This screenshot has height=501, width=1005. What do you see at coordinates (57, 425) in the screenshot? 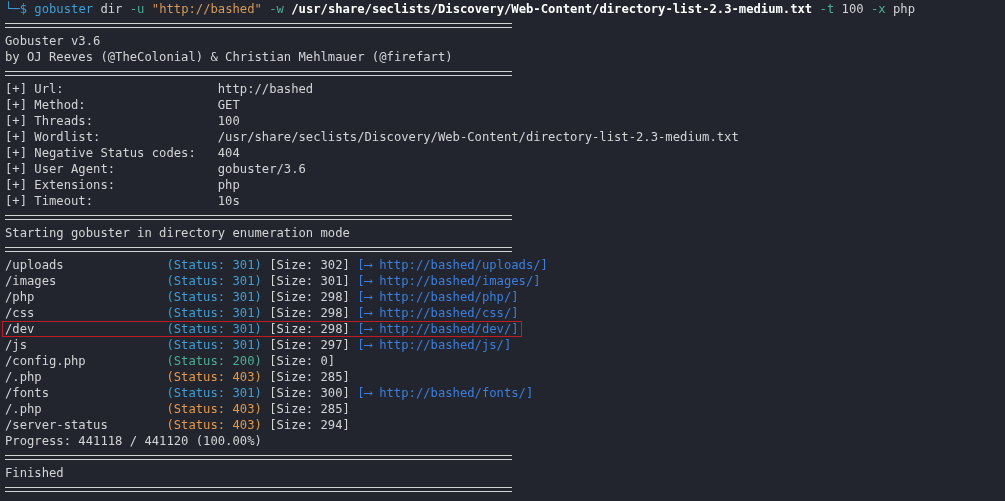
I see `result-path: /server-status` at bounding box center [57, 425].